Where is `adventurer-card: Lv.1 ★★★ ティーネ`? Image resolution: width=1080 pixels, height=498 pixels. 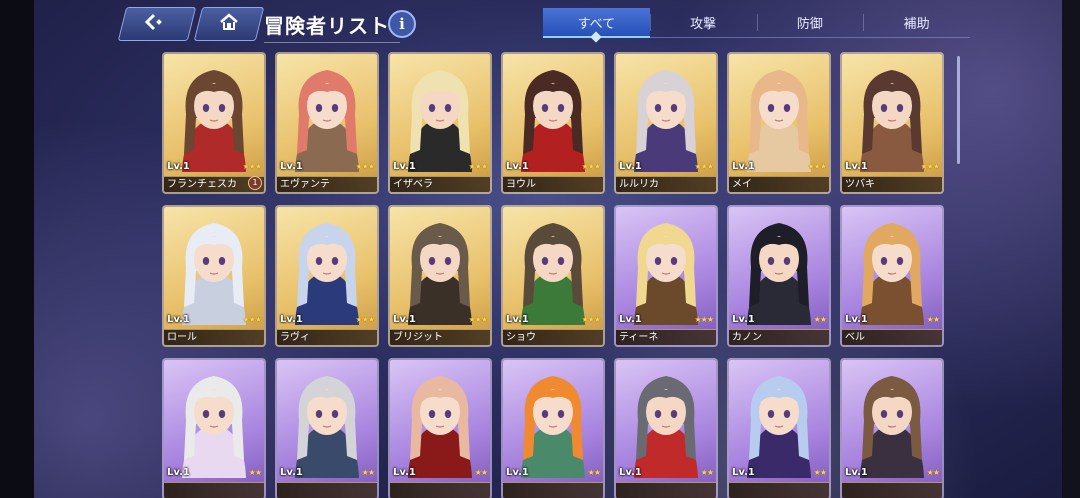 adventurer-card: Lv.1 ★★★ ティーネ is located at coordinates (666, 276).